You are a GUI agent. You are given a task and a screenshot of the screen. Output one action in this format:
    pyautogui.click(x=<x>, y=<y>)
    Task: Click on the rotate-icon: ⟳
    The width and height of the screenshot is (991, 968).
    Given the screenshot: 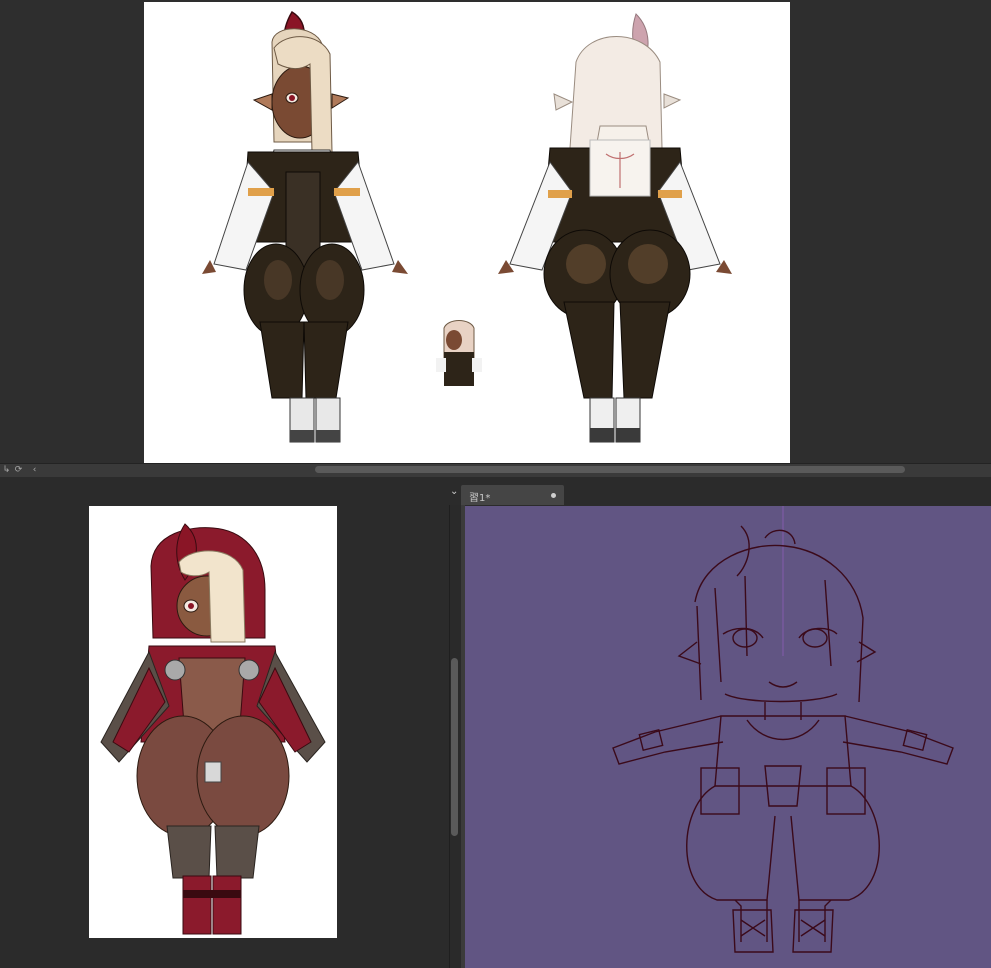 What is the action you would take?
    pyautogui.click(x=18, y=470)
    